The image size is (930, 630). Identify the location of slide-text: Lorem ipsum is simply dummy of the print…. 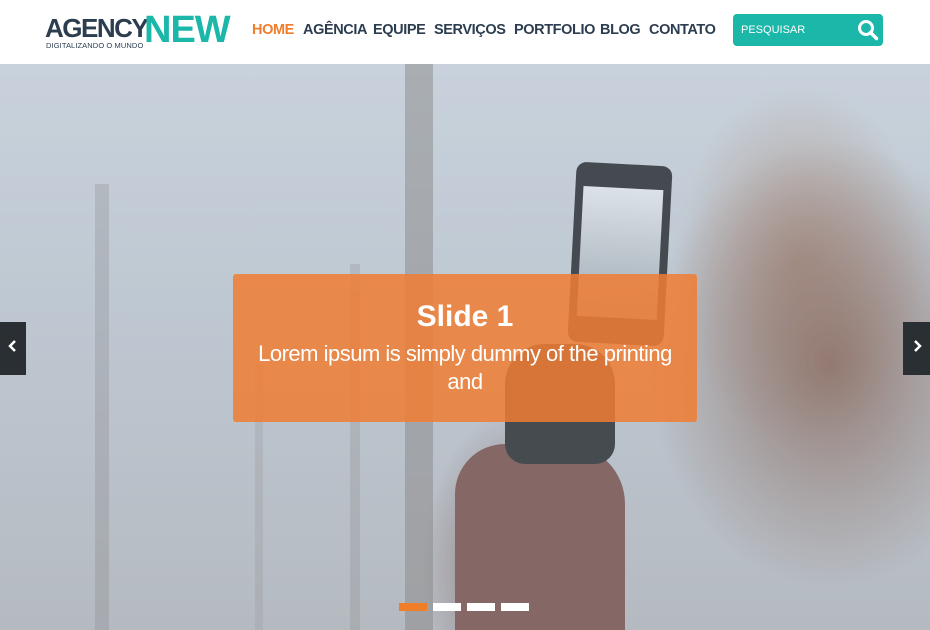
(465, 367).